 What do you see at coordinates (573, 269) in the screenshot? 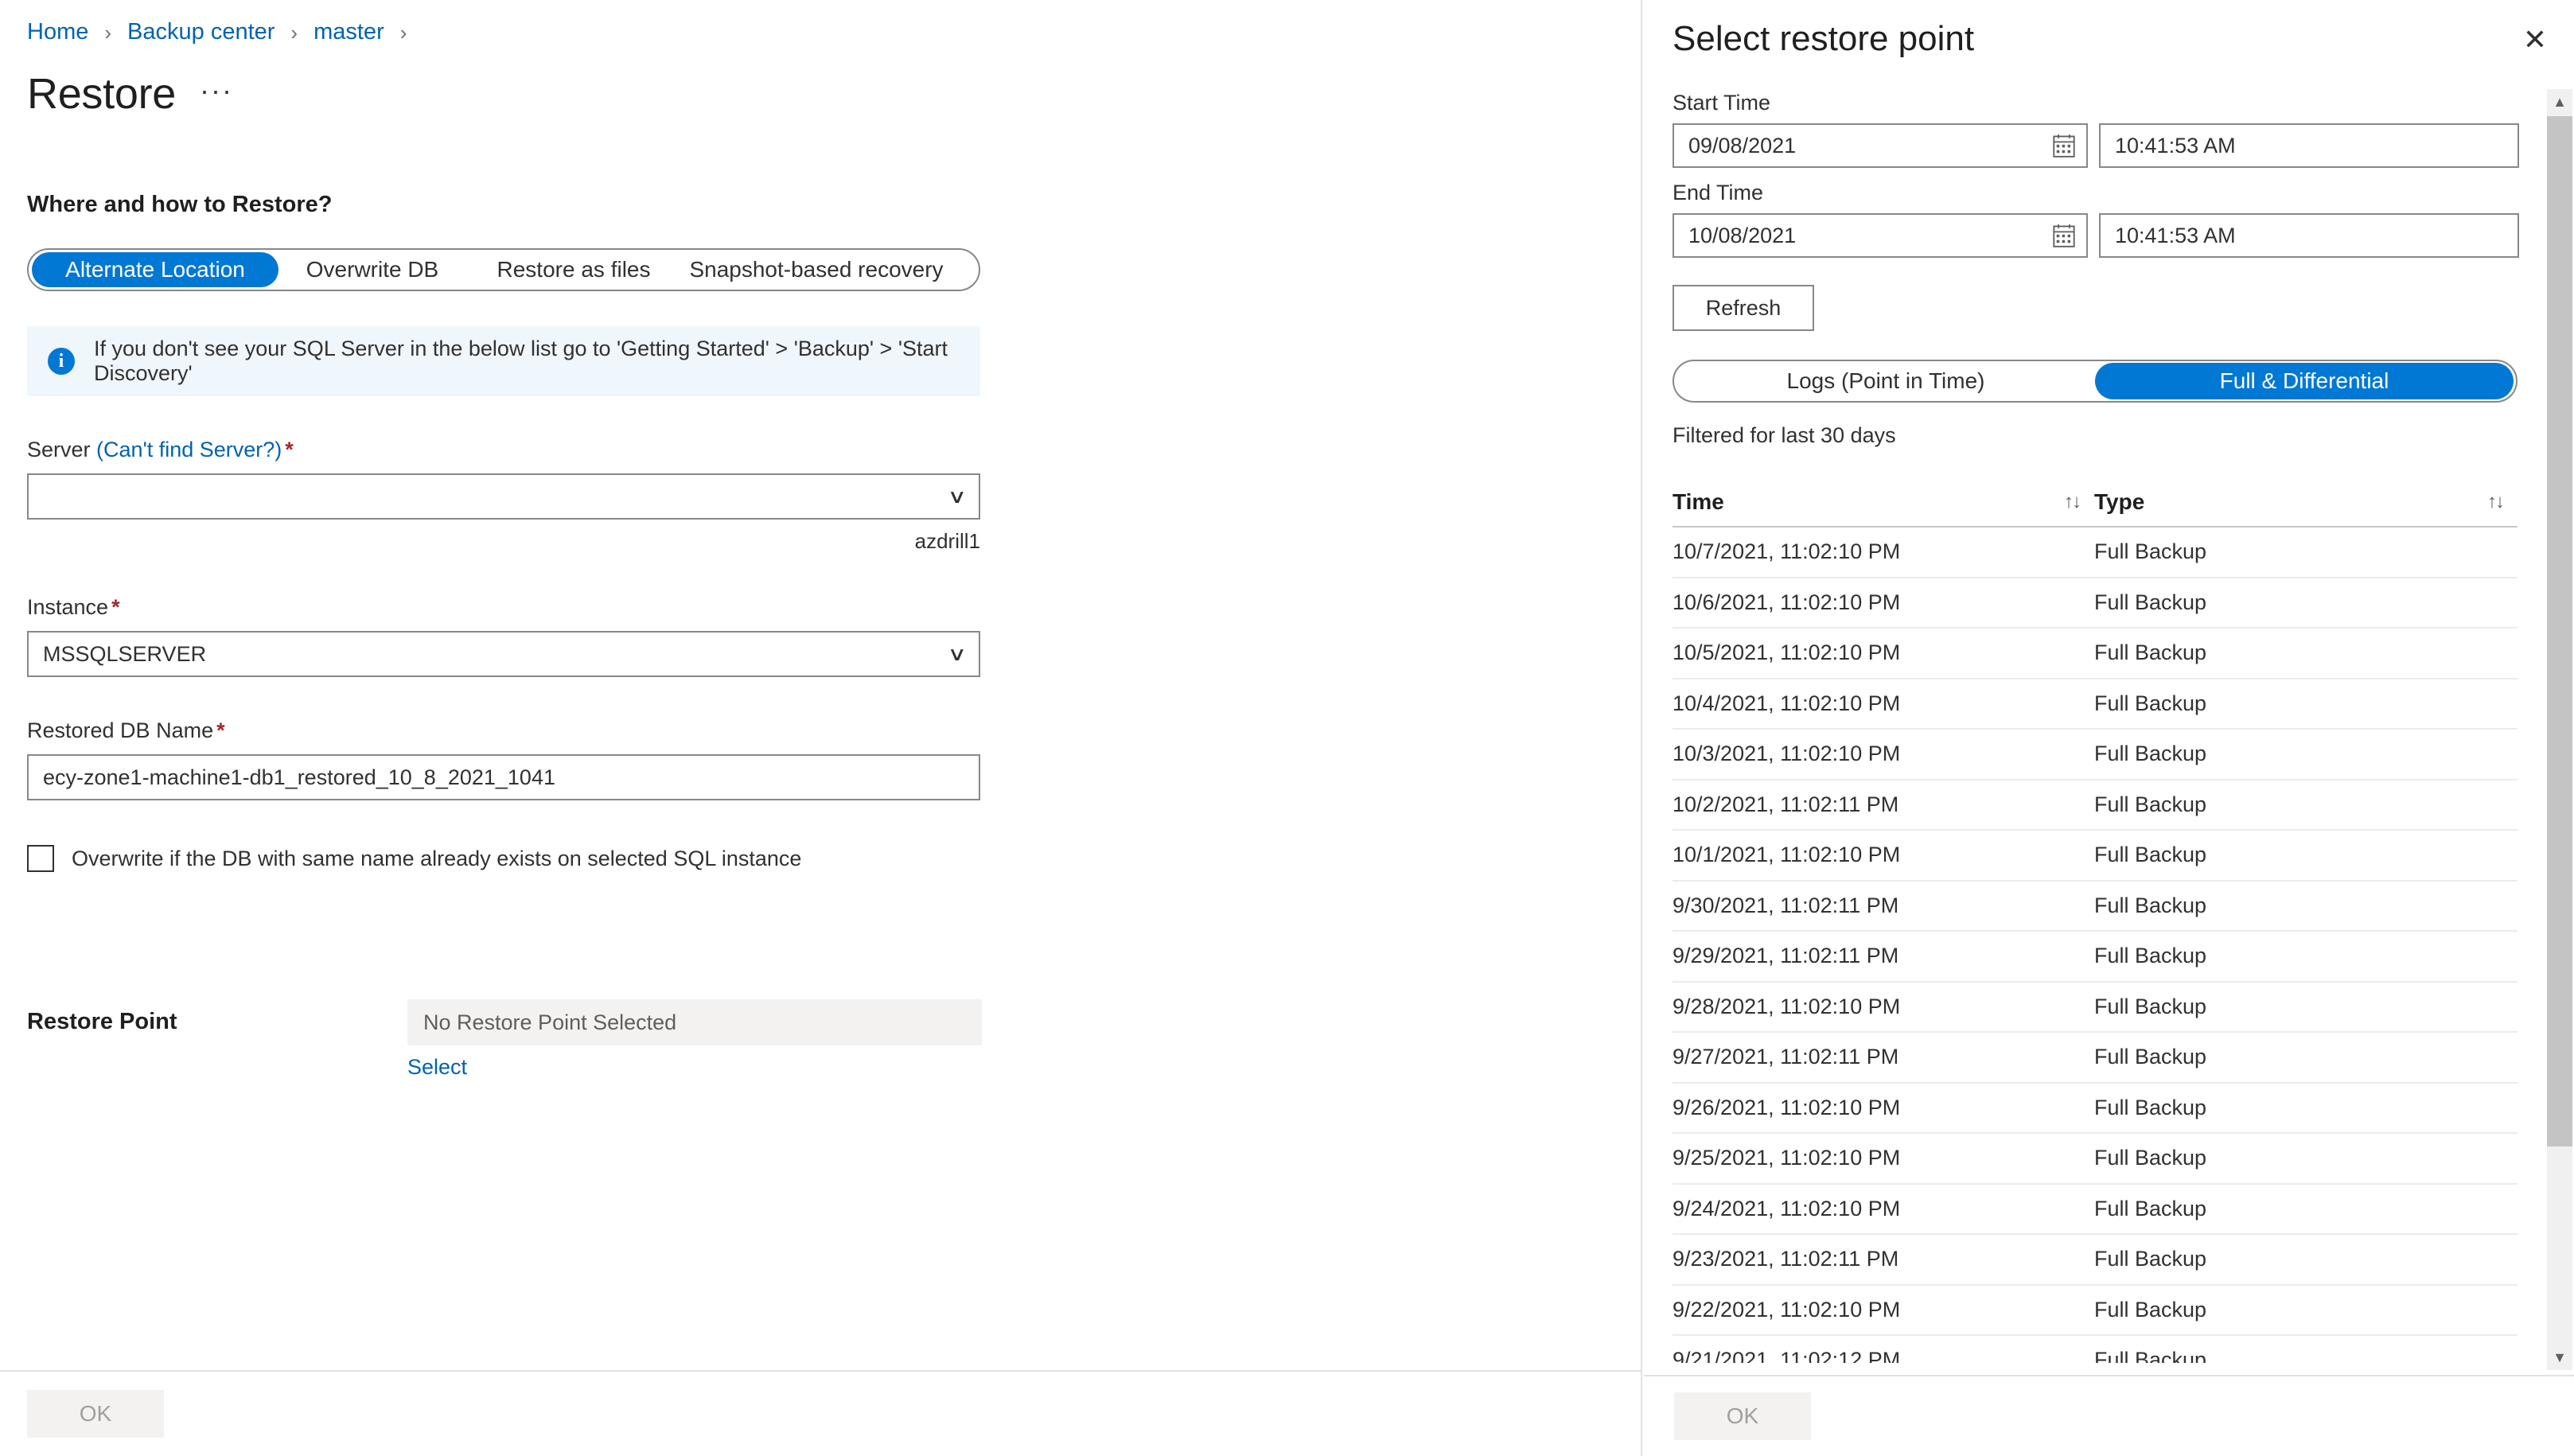
I see `tab-restore-as-files: Restore as files` at bounding box center [573, 269].